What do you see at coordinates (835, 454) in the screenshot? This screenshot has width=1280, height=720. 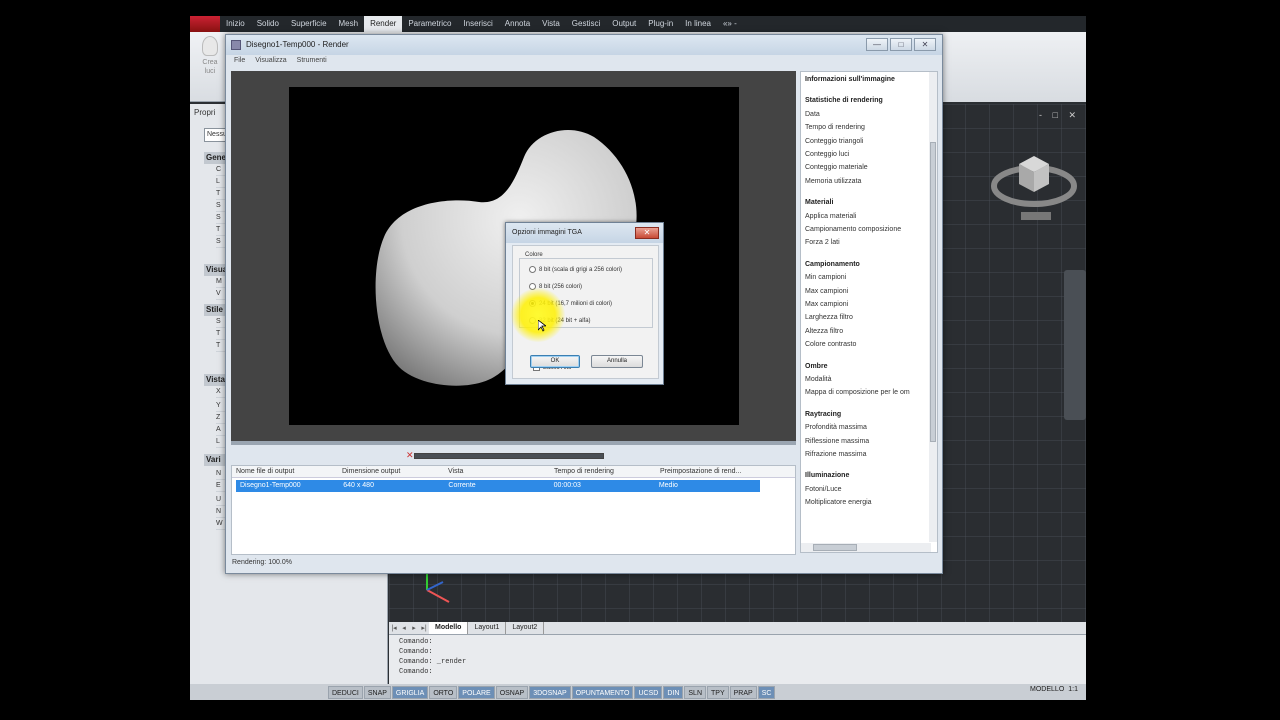 I see `info-item: Rifrazione massima` at bounding box center [835, 454].